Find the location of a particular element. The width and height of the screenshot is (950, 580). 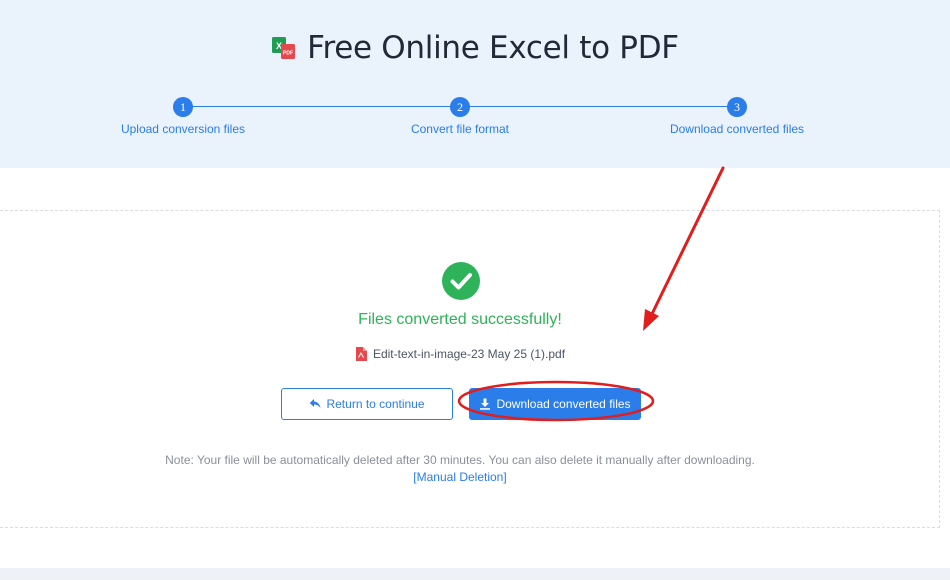

title-row: X PDF Free Online Excel to PDF is located at coordinates (475, 48).